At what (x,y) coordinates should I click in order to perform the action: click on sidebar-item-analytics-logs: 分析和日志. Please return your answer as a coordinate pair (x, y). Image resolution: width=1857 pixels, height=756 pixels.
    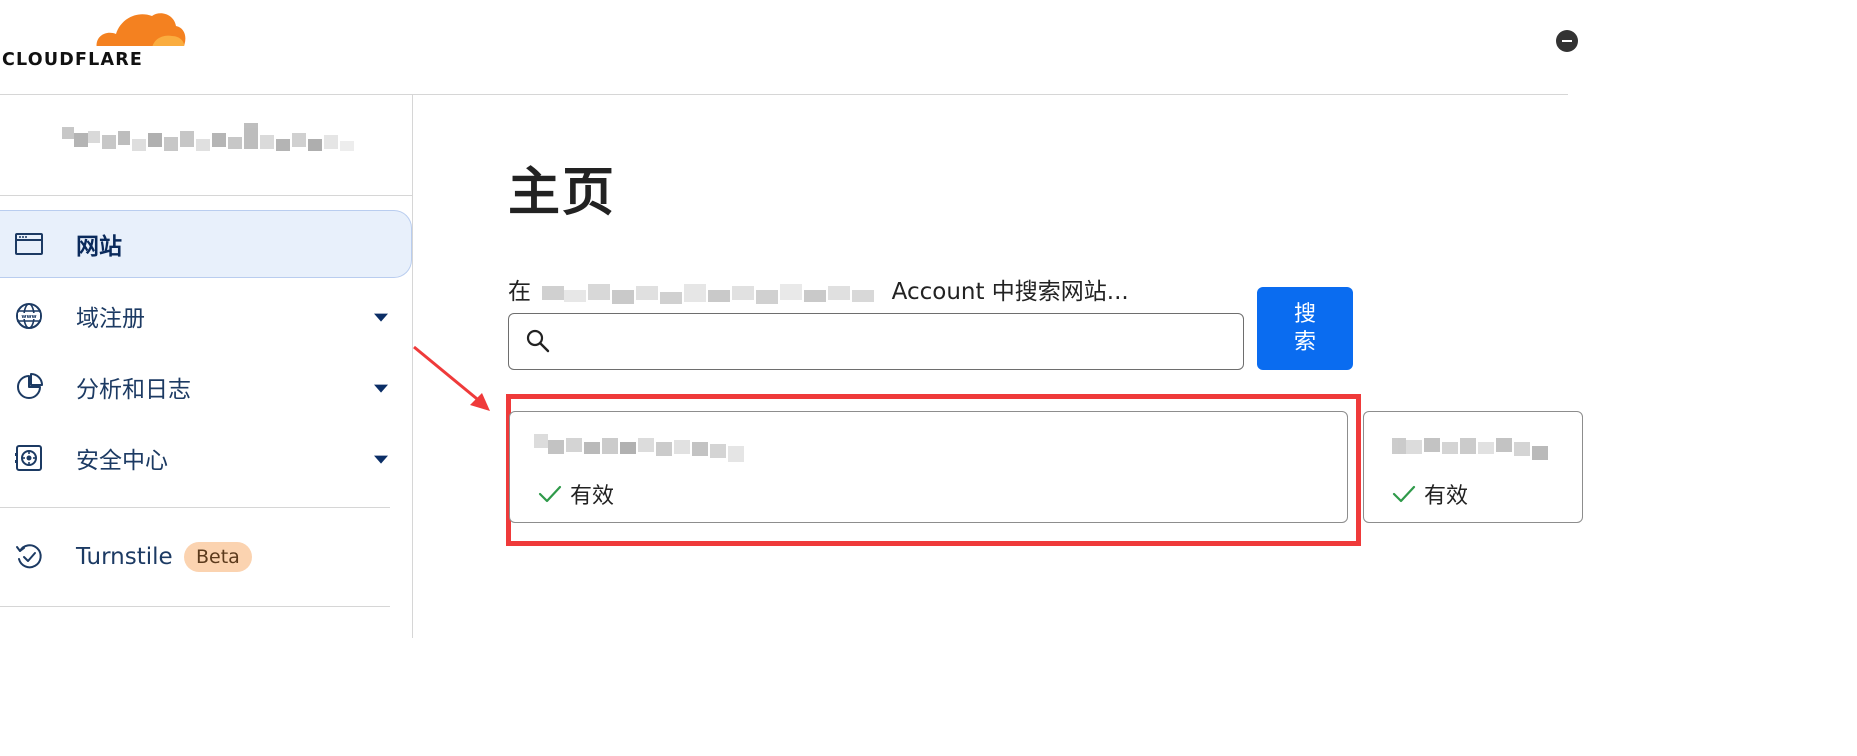
    Looking at the image, I should click on (206, 387).